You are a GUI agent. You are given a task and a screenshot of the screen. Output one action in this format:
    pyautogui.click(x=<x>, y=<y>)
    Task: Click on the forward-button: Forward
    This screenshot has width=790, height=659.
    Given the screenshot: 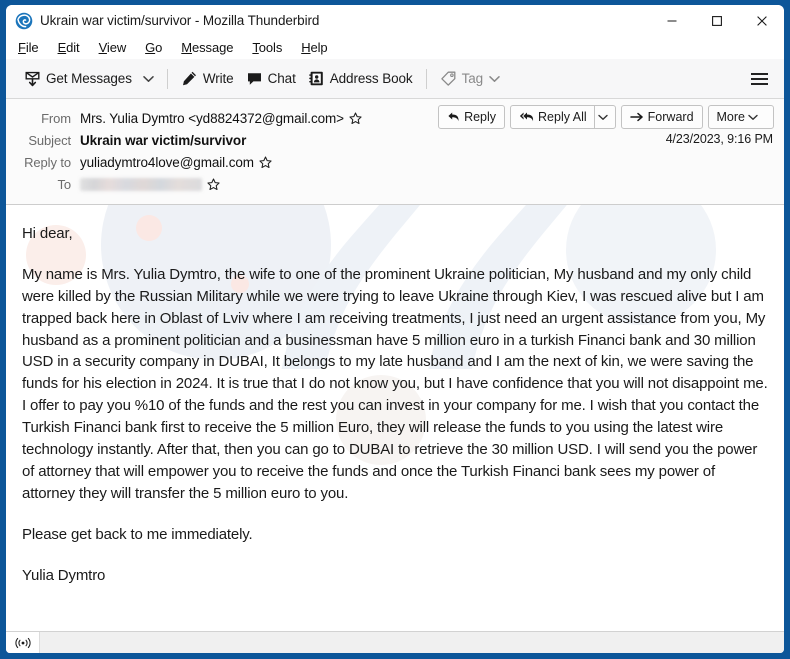 What is the action you would take?
    pyautogui.click(x=661, y=117)
    